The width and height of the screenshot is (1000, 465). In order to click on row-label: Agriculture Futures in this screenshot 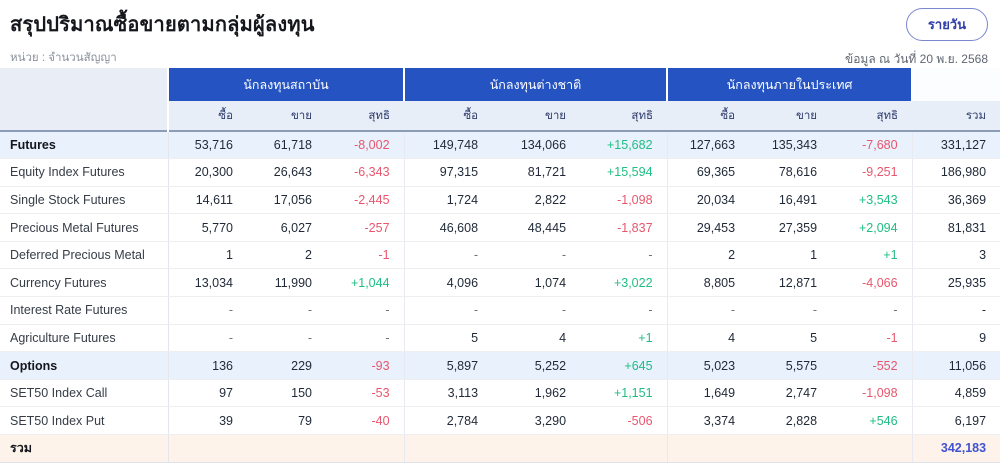, I will do `click(84, 338)`.